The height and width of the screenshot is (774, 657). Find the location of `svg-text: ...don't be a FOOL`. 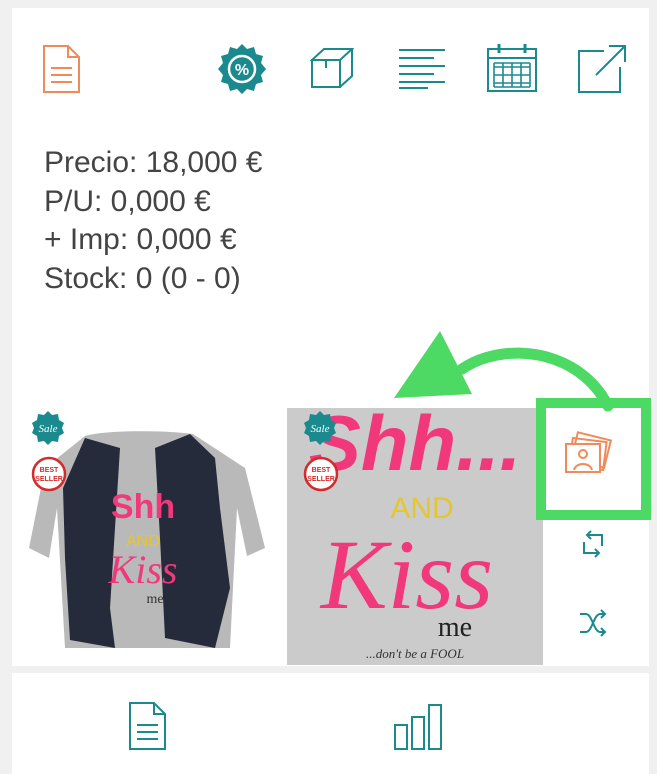

svg-text: ...don't be a FOOL is located at coordinates (415, 653).